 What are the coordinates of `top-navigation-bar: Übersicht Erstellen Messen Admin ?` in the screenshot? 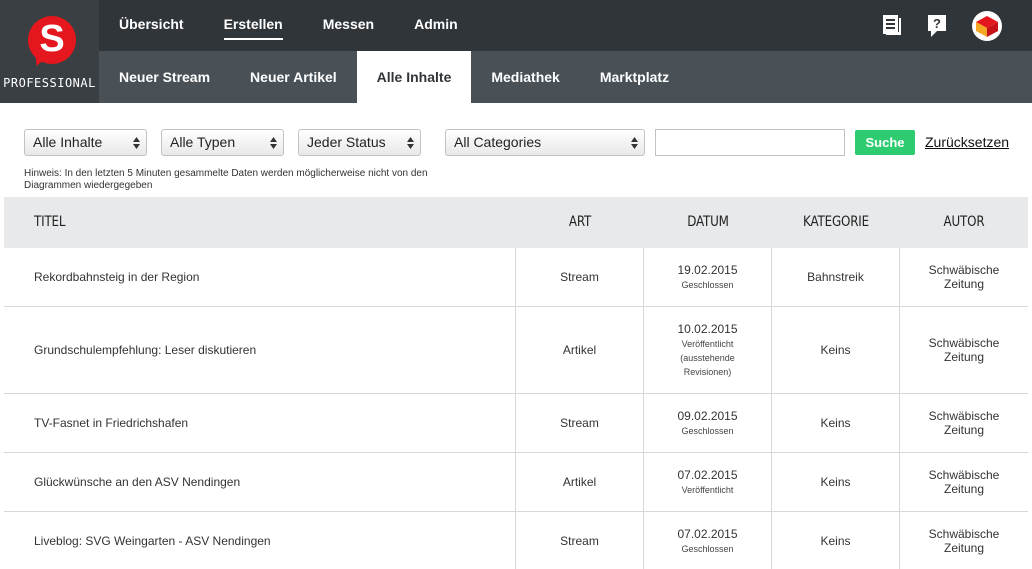 It's located at (565, 25).